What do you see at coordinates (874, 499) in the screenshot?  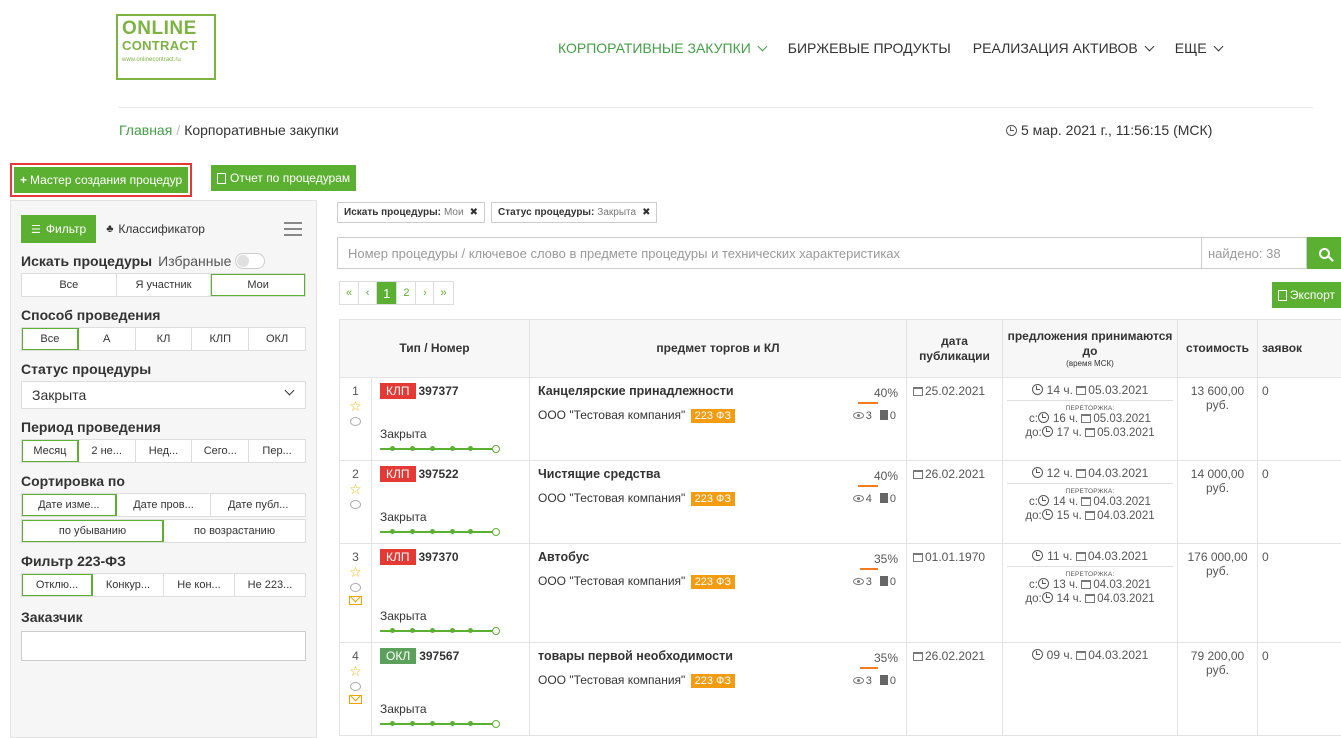 I see `procedure-stats: 40` at bounding box center [874, 499].